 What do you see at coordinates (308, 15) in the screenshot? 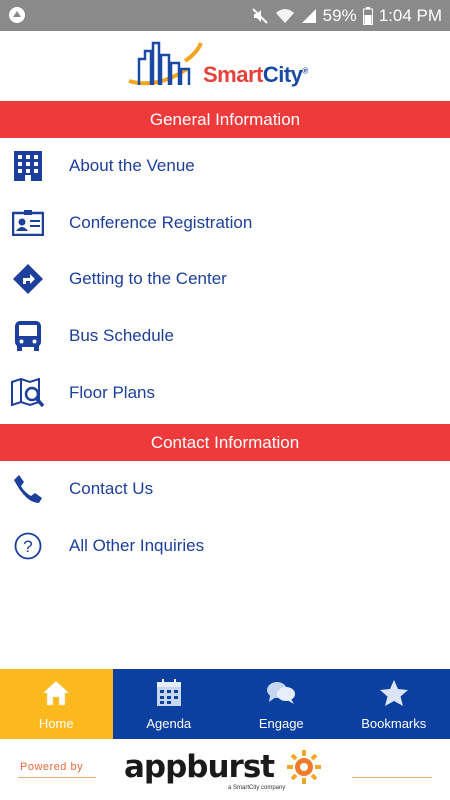
I see `signal-icon` at bounding box center [308, 15].